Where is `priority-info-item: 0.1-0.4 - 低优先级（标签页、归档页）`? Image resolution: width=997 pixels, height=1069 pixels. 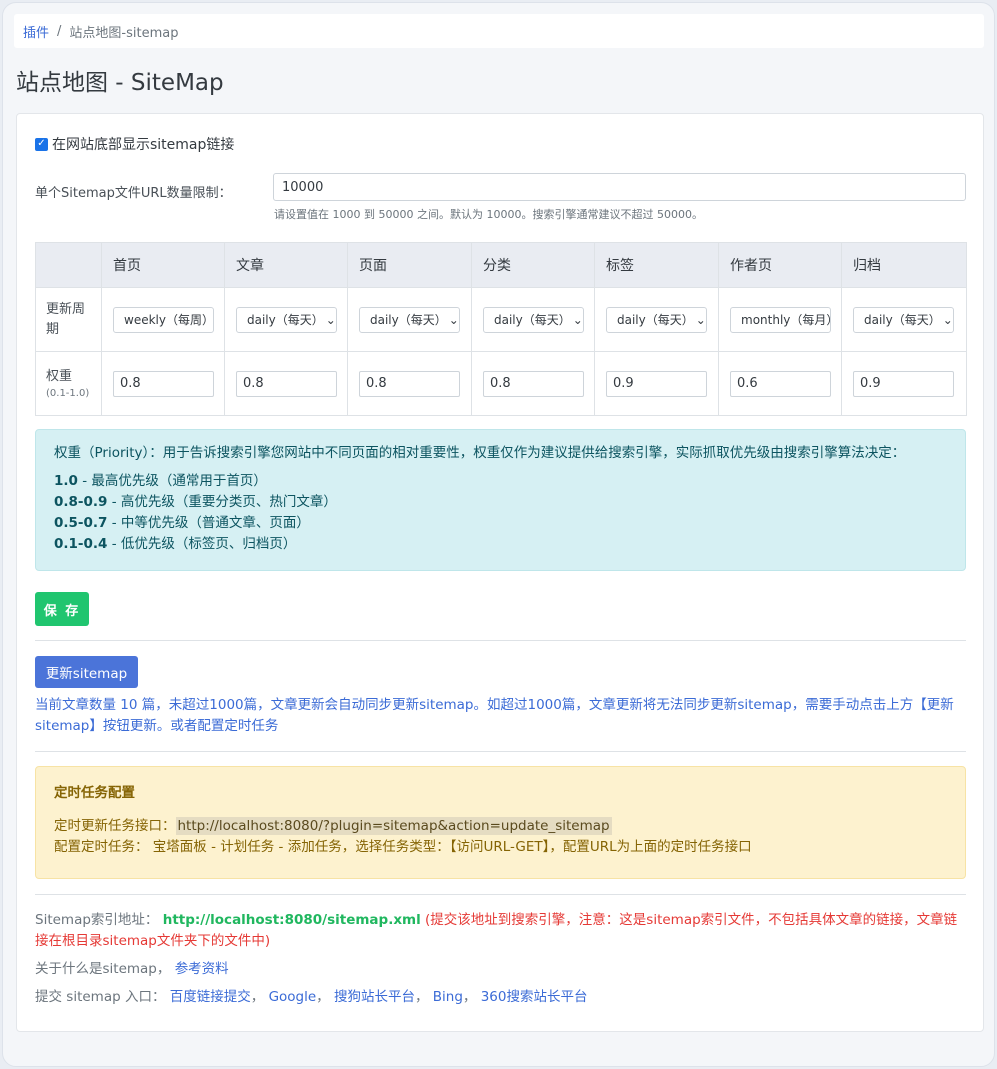
priority-info-item: 0.1-0.4 - 低优先级（标签页、归档页） is located at coordinates (175, 544).